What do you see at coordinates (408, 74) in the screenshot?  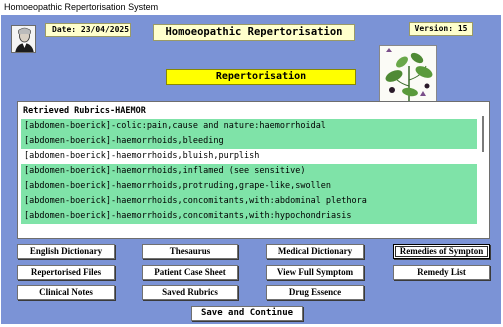 I see `belladonna-plant-image` at bounding box center [408, 74].